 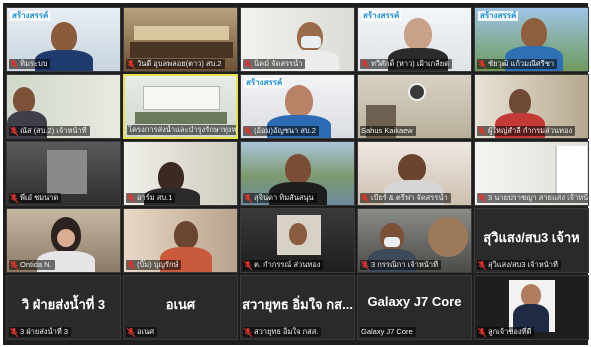 What do you see at coordinates (180, 173) in the screenshot?
I see `participant-tile: อาร์ม สบ.1` at bounding box center [180, 173].